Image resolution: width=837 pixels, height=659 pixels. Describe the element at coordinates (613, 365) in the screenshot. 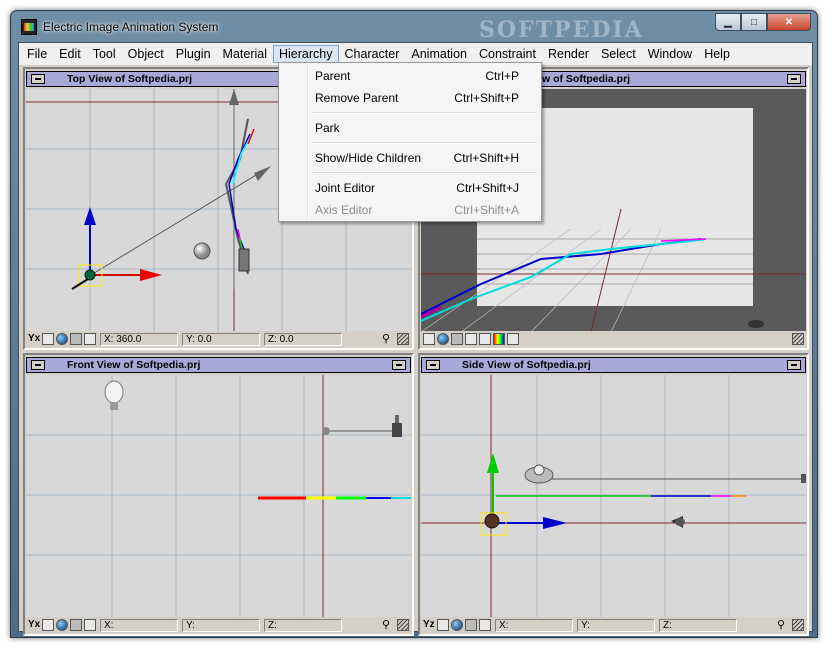

I see `viewport-title-bar: Side View of Softpedia.prj` at that location.